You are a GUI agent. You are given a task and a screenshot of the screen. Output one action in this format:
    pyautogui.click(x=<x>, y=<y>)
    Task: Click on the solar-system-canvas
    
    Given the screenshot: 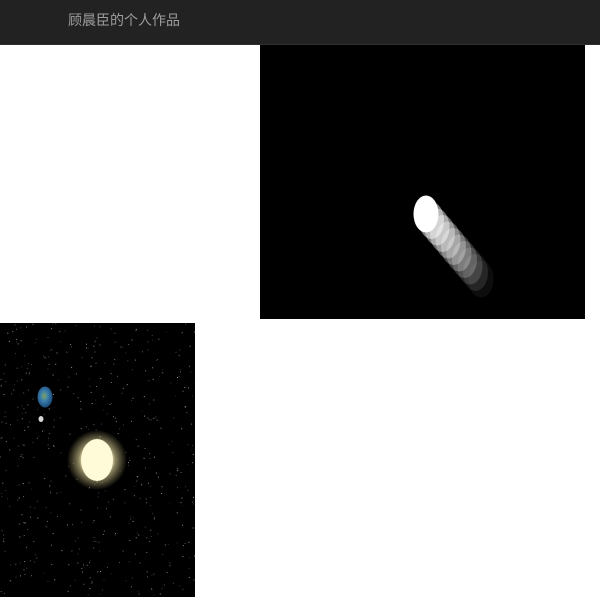 What is the action you would take?
    pyautogui.click(x=97, y=460)
    